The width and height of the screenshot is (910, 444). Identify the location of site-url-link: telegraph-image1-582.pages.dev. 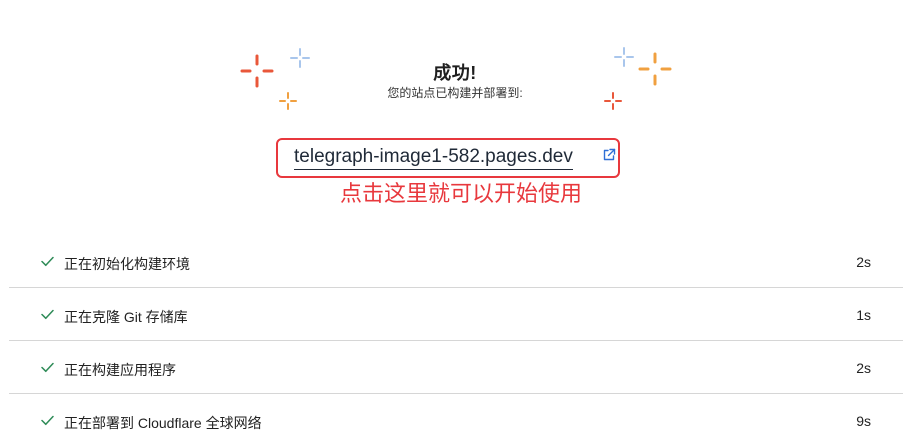
(433, 157).